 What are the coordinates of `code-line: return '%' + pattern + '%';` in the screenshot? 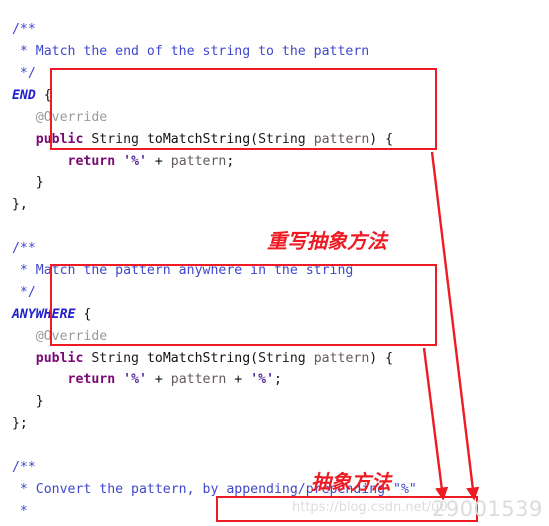 It's located at (274, 380).